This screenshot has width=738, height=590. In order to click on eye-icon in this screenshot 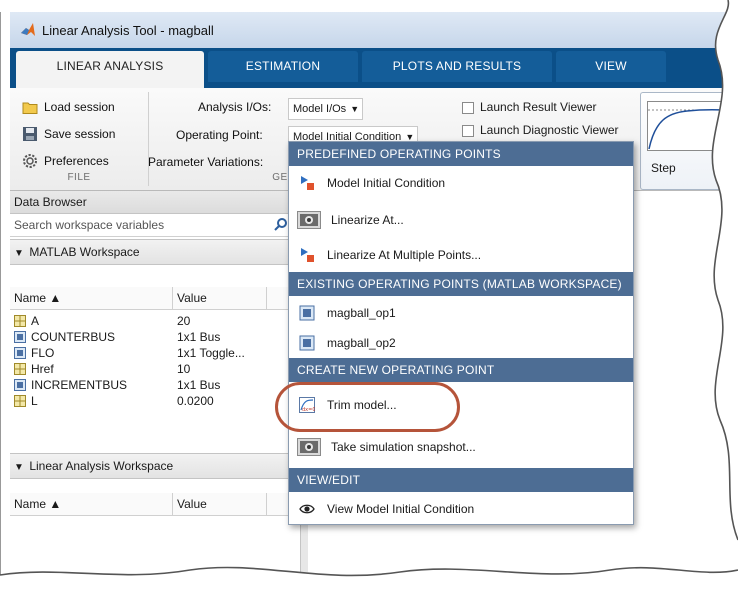, I will do `click(307, 509)`.